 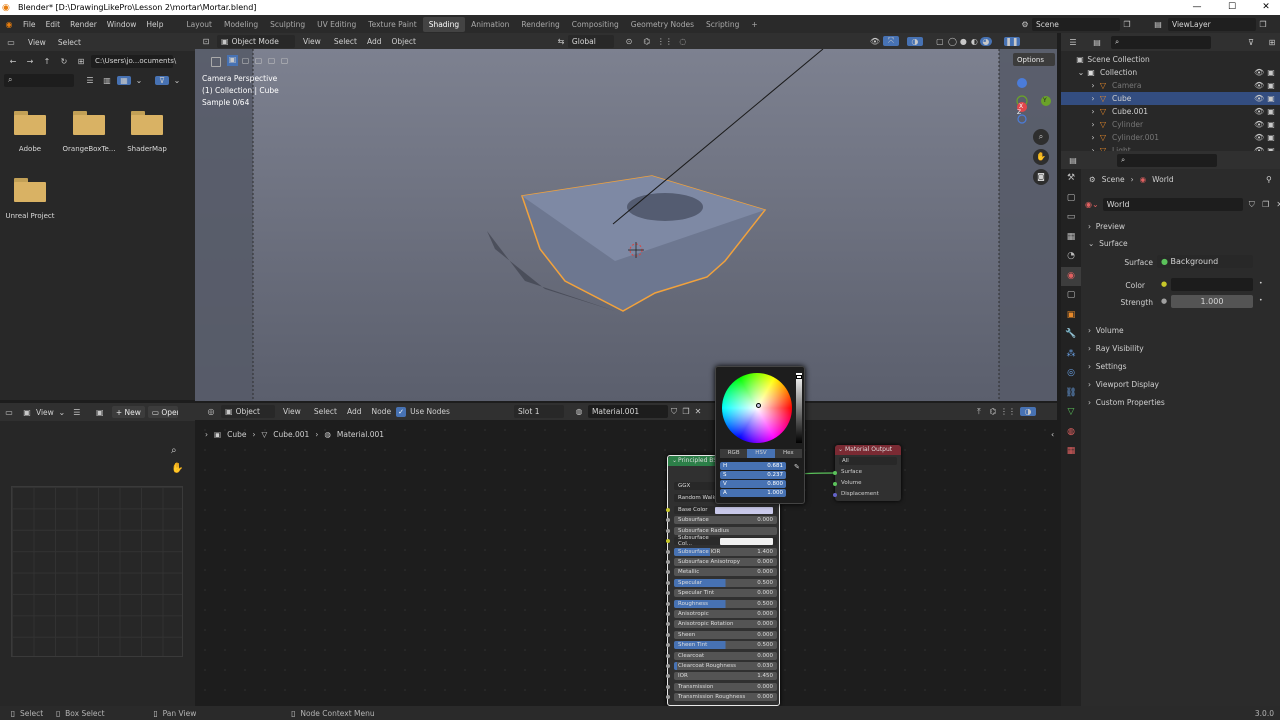 I want to click on overlay-toggle-icon: ◑, so click(x=1027, y=411).